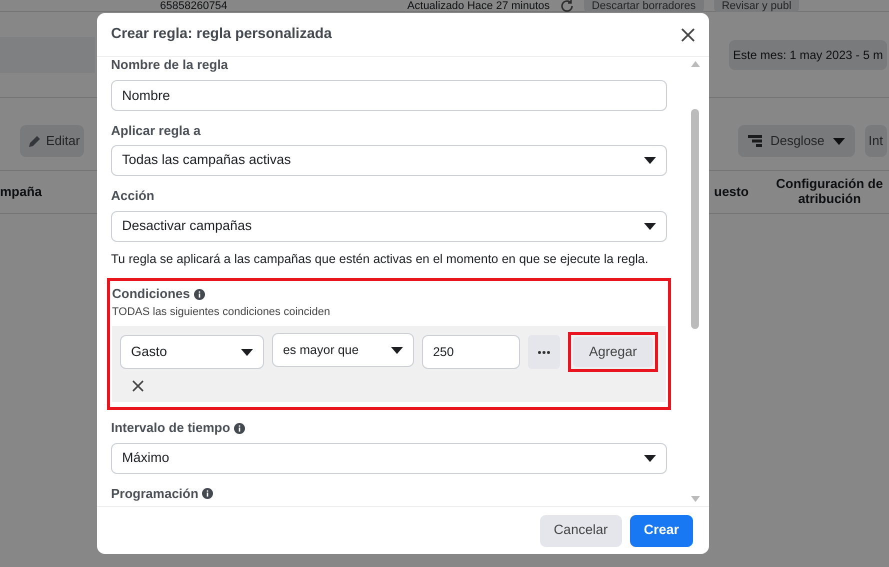 The width and height of the screenshot is (889, 567). What do you see at coordinates (389, 226) in the screenshot?
I see `dropdown: Desactivar campañas` at bounding box center [389, 226].